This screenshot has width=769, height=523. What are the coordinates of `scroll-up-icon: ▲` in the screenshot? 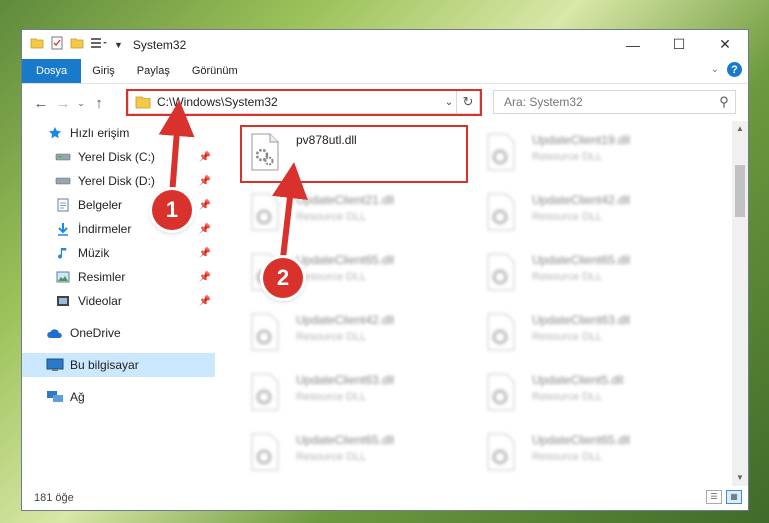 It's located at (740, 129).